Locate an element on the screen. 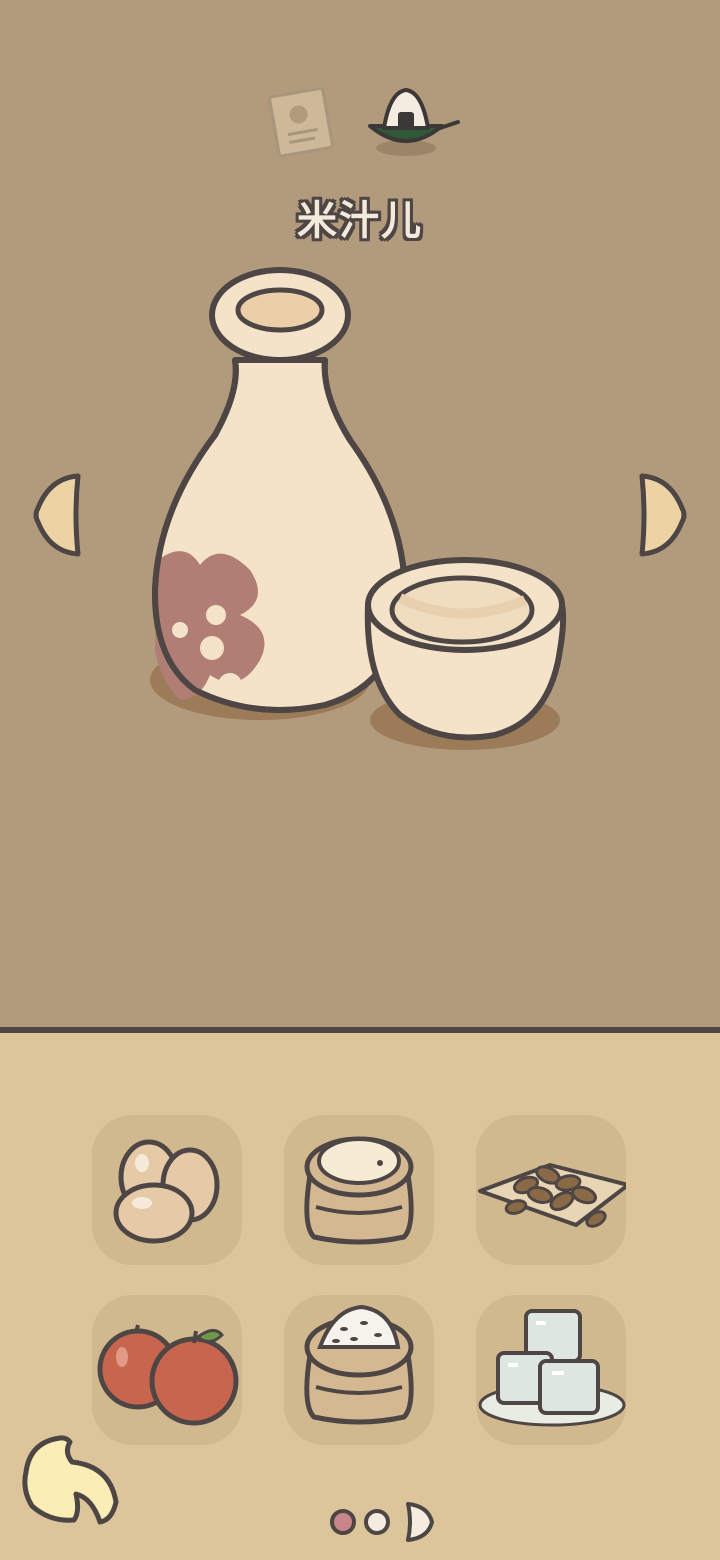 This screenshot has width=720, height=1560. almonds-icon is located at coordinates (552, 1195).